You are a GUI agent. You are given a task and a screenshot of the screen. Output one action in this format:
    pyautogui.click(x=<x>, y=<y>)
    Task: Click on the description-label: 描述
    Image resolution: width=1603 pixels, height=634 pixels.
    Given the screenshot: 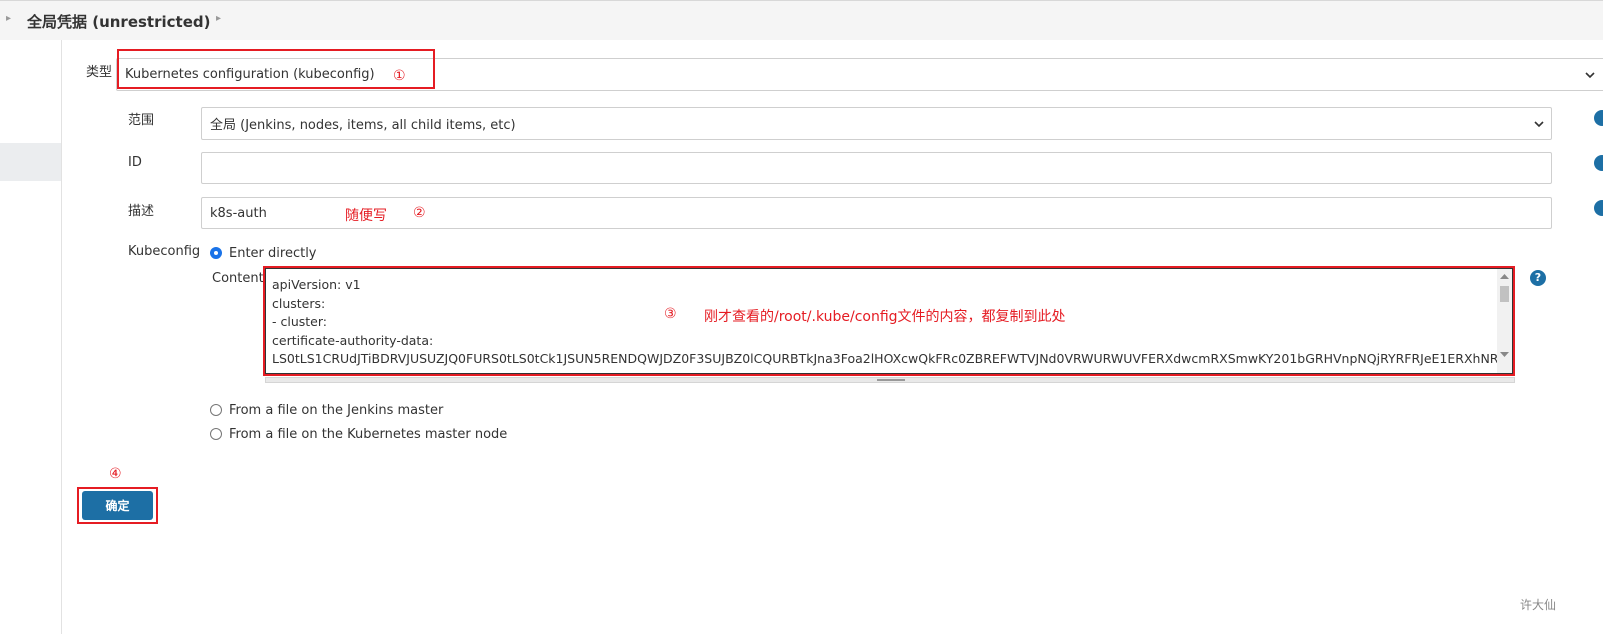 What is the action you would take?
    pyautogui.click(x=141, y=211)
    